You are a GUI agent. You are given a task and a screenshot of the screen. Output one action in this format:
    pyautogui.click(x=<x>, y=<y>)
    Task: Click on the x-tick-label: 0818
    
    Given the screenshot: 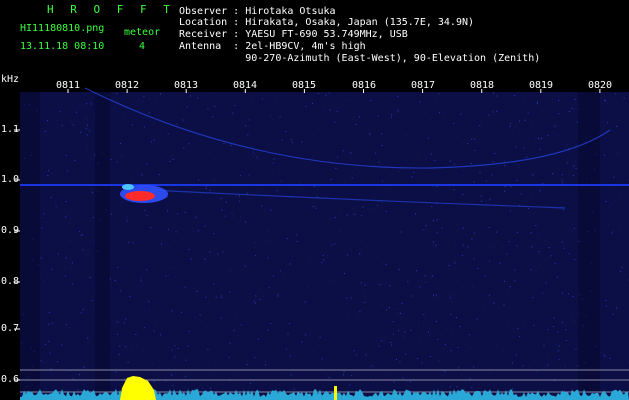 What is the action you would take?
    pyautogui.click(x=482, y=85)
    